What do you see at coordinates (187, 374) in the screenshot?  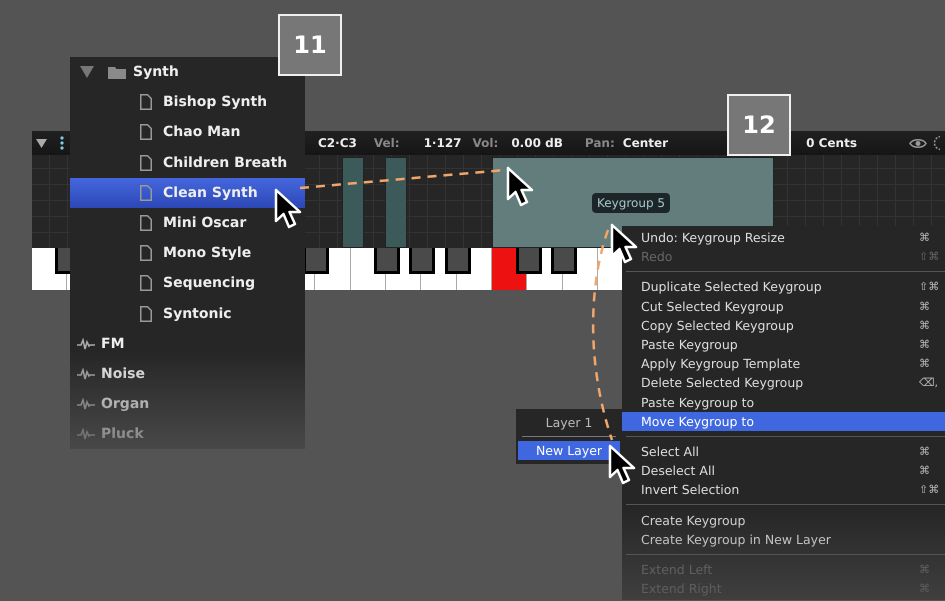 I see `category-item: Noise` at bounding box center [187, 374].